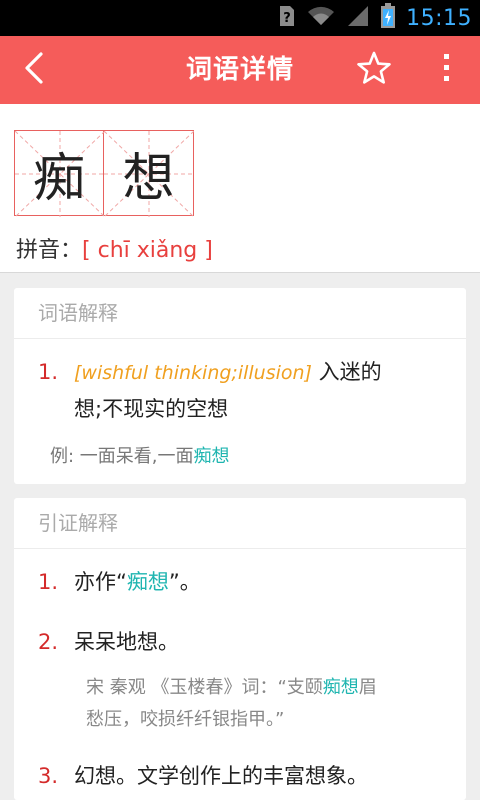 The width and height of the screenshot is (480, 800). Describe the element at coordinates (240, 523) in the screenshot. I see `citations-title: 引证解释` at that location.